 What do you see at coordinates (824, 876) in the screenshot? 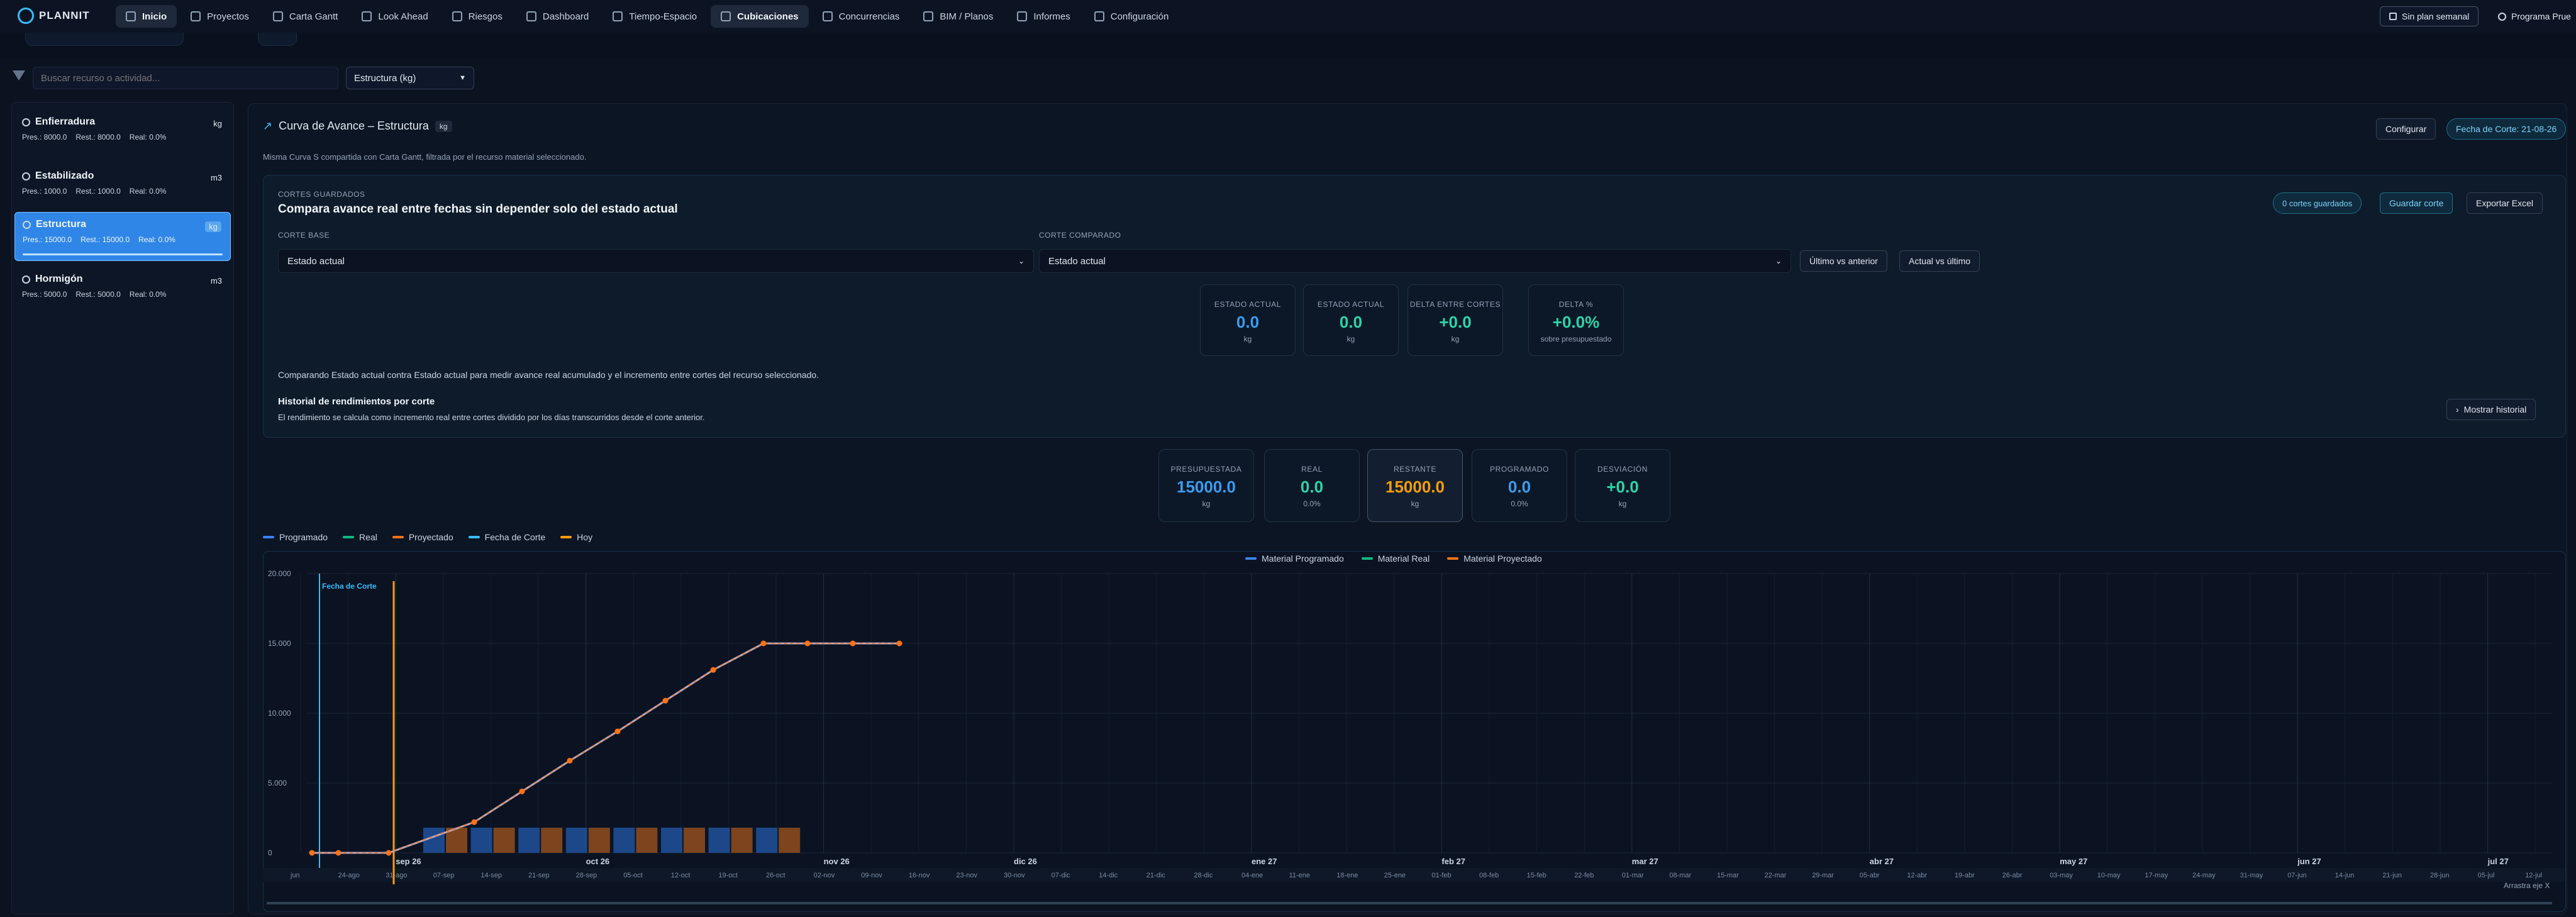
I see `week-label: 02-nov` at bounding box center [824, 876].